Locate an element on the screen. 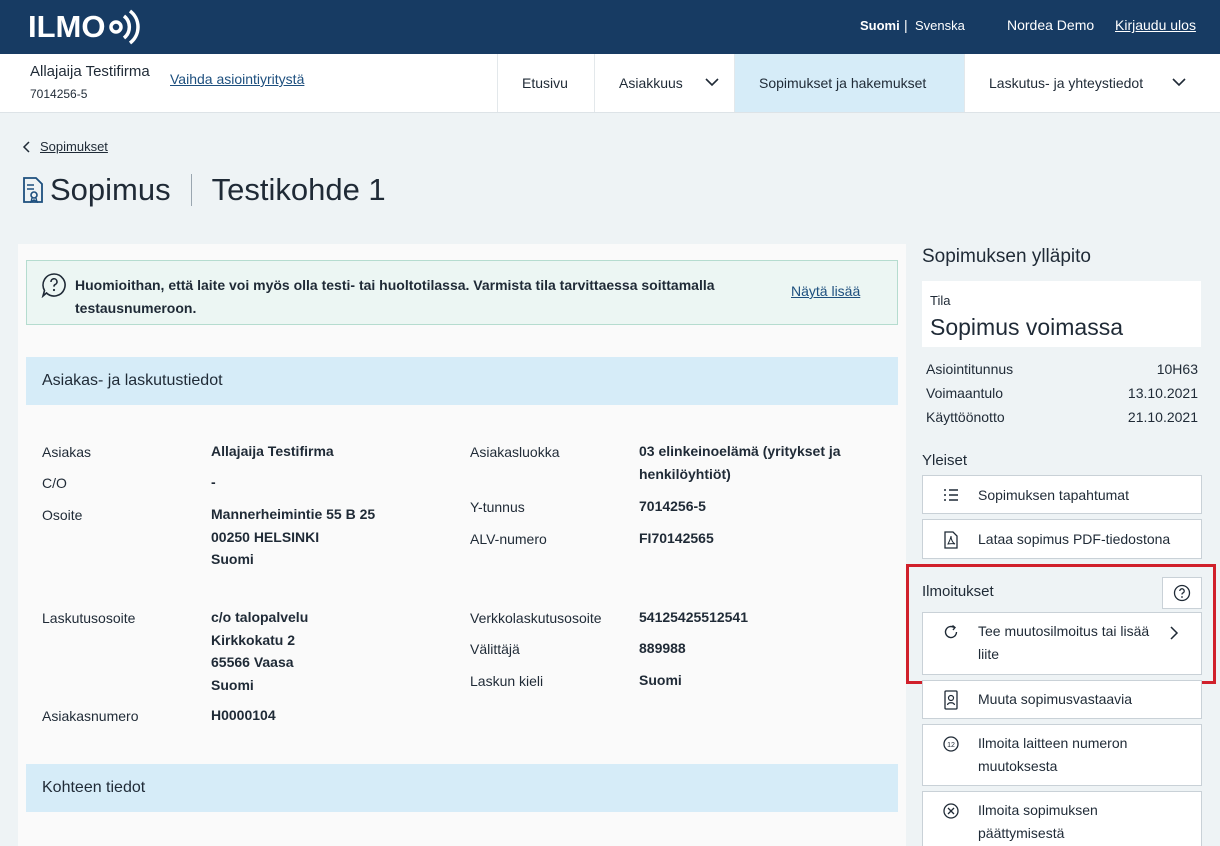  show-more-link: Näytä lisää is located at coordinates (825, 291).